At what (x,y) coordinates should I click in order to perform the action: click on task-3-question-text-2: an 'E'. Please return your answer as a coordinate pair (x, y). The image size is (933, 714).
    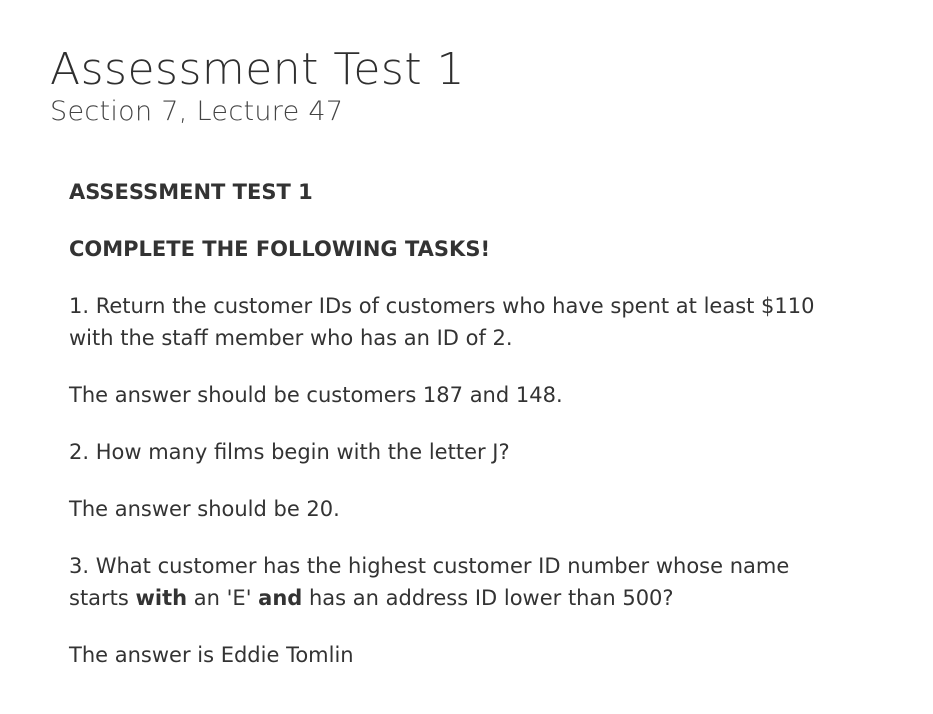
    Looking at the image, I should click on (223, 598).